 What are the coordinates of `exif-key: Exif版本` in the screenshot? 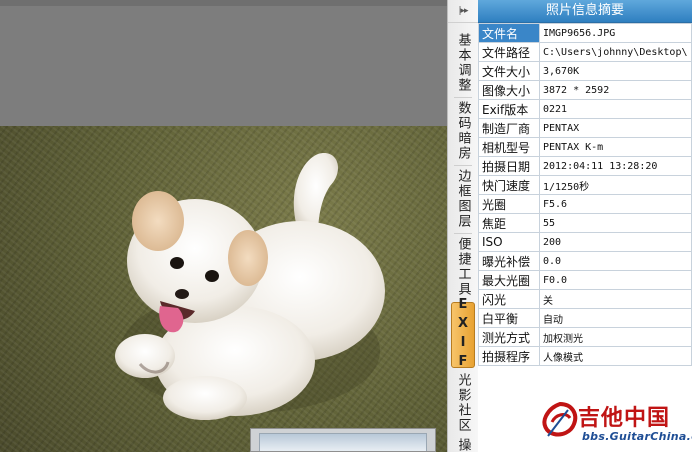 It's located at (509, 109).